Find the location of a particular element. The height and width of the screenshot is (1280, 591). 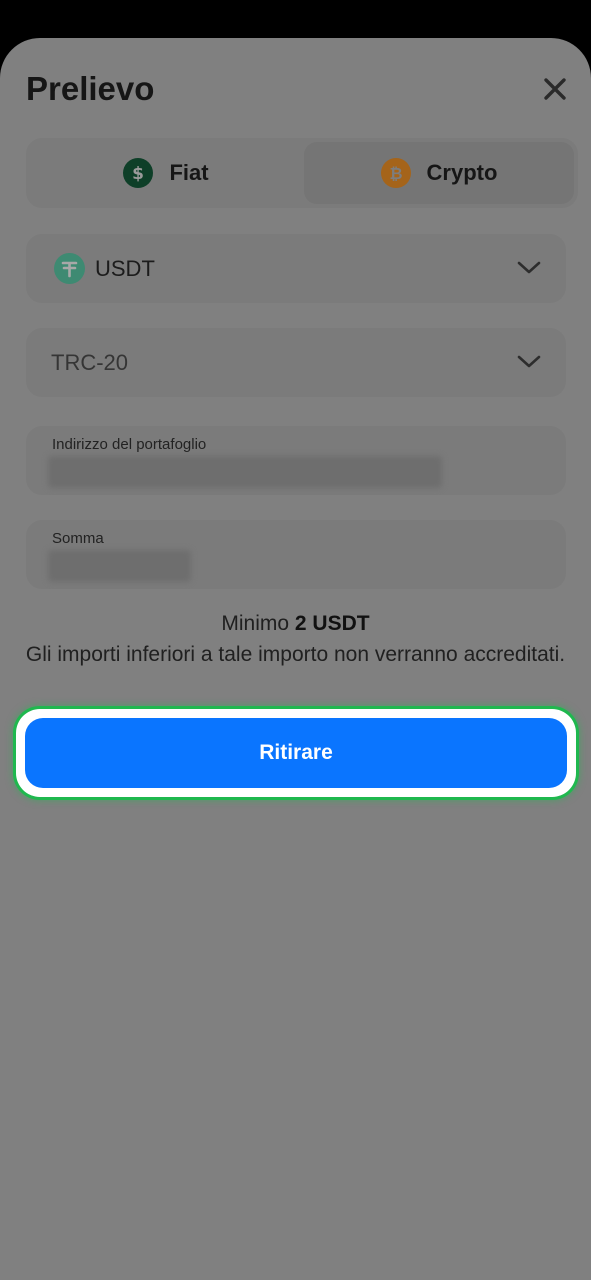

currency-select-value: USDT is located at coordinates (125, 268).